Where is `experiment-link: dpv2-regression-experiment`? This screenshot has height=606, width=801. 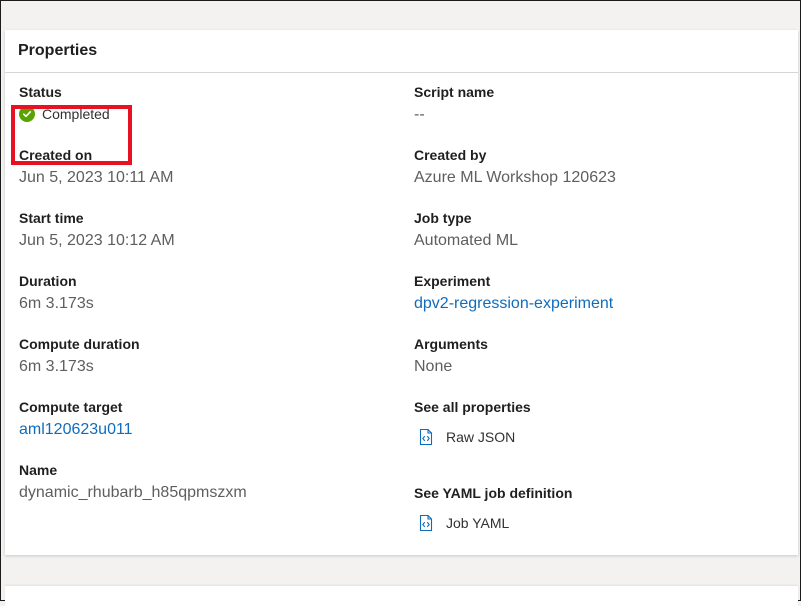
experiment-link: dpv2-regression-experiment is located at coordinates (513, 304).